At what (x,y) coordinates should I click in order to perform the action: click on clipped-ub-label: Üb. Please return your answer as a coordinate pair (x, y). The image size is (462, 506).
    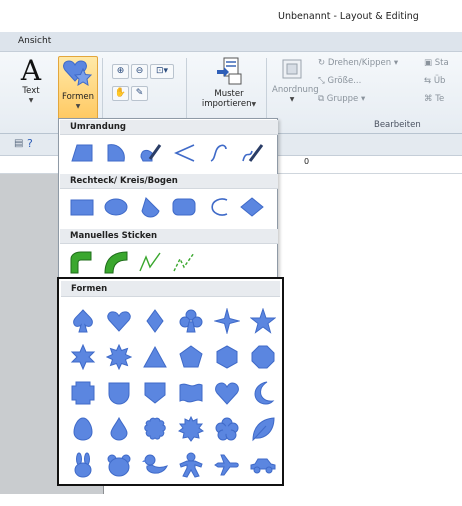
    Looking at the image, I should click on (439, 81).